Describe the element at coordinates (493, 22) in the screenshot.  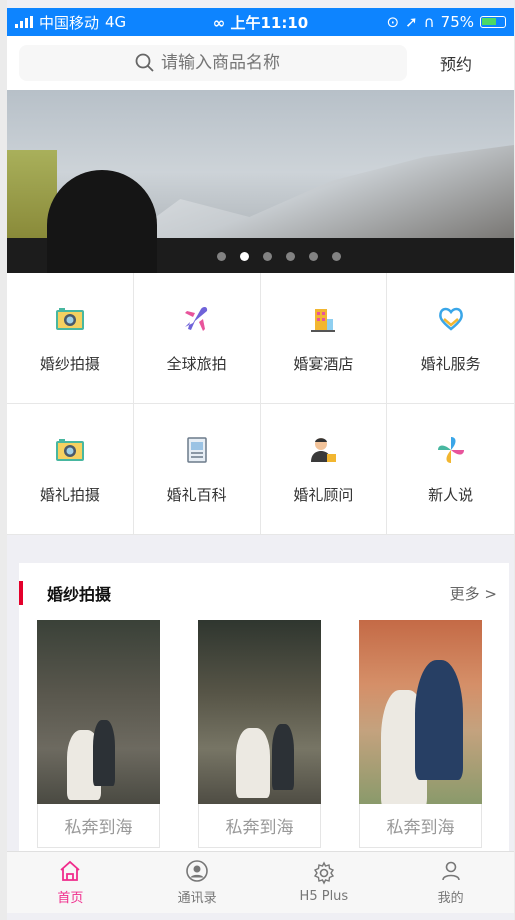
I see `battery-icon` at that location.